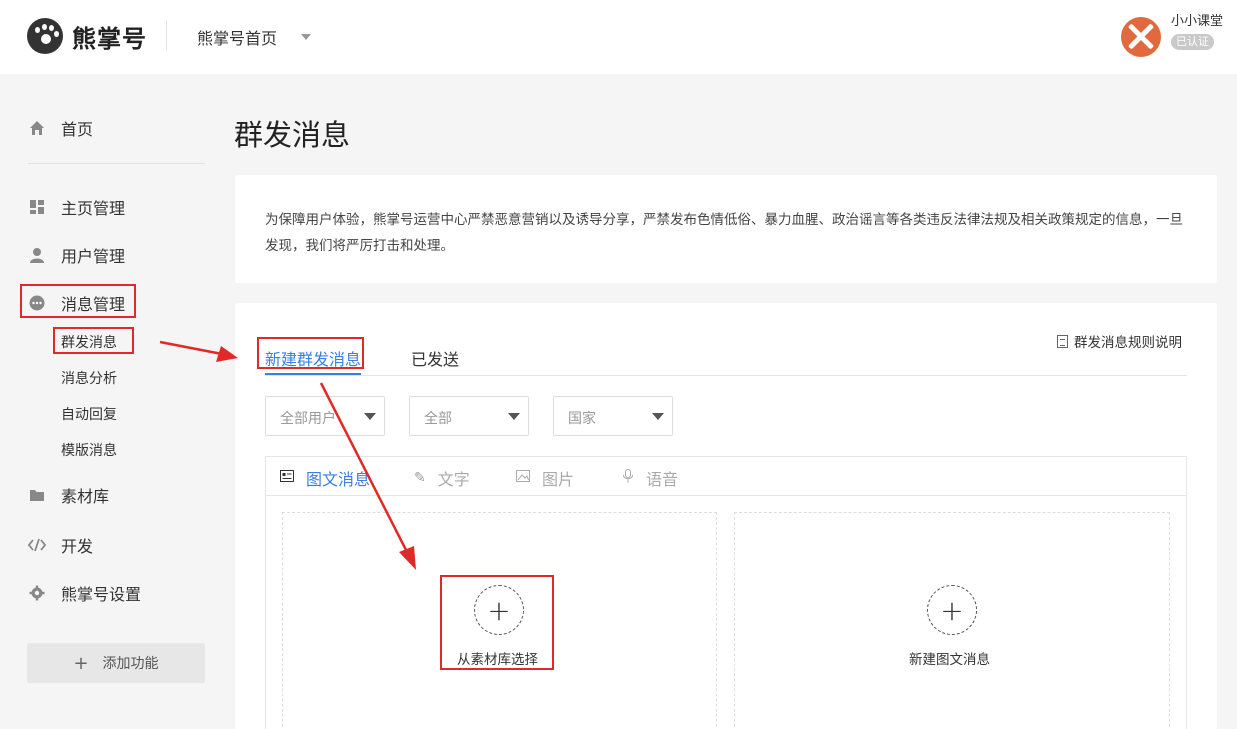  Describe the element at coordinates (93, 256) in the screenshot. I see `sidebar-item-label: 用户管理` at that location.